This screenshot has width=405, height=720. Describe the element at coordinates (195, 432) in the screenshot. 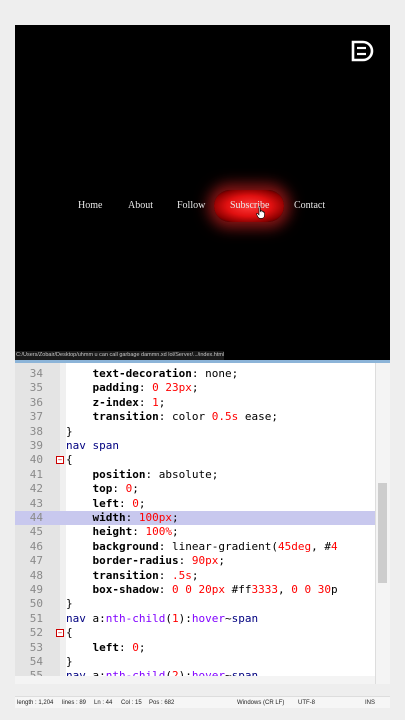

I see `code-line: 38}` at that location.